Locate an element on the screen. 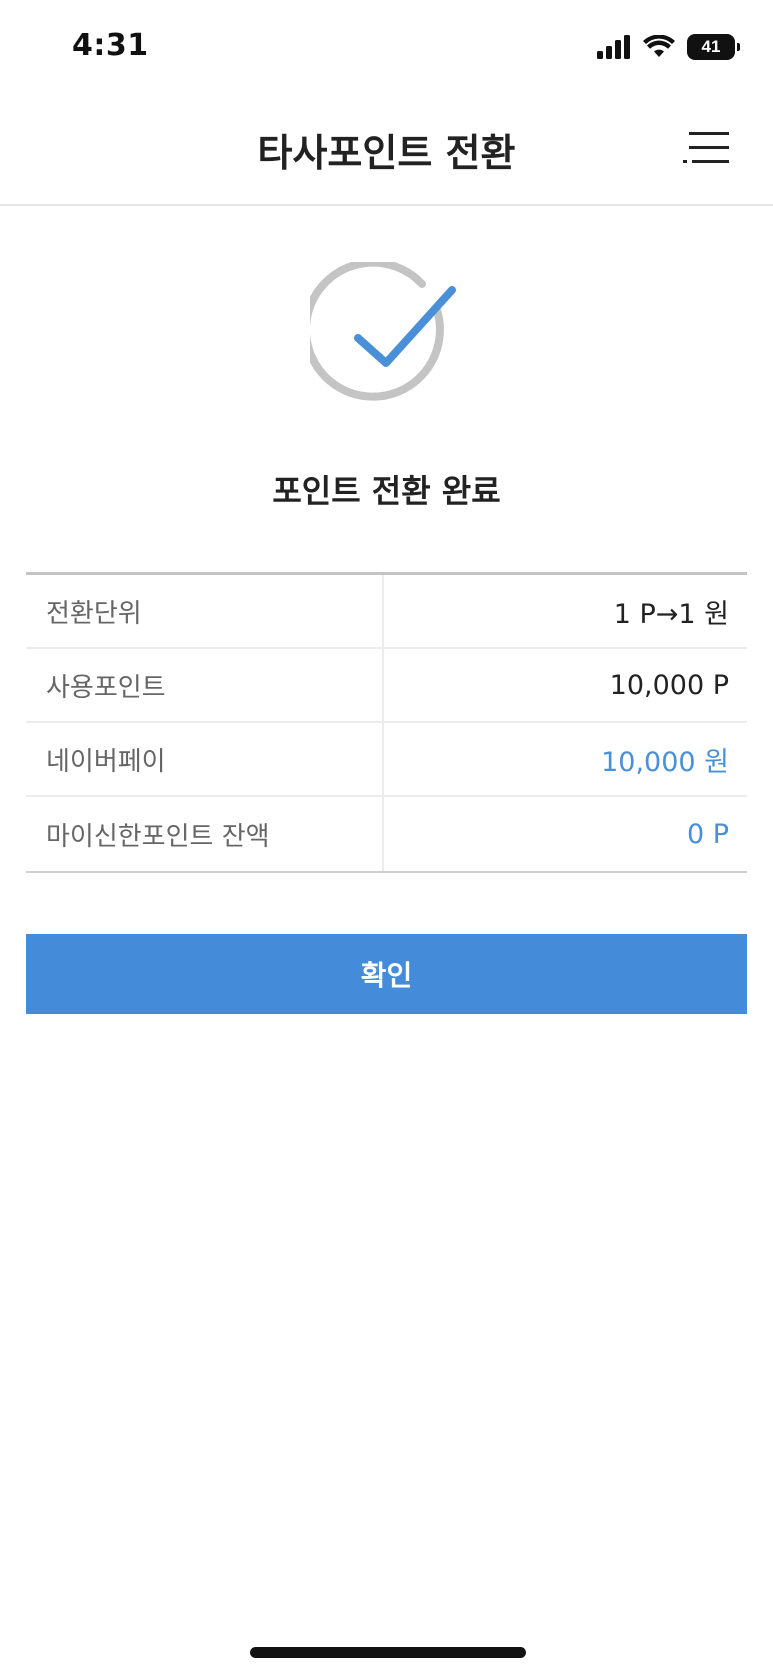  table-row: 마이신한포인트 잔액 0 P is located at coordinates (386, 834).